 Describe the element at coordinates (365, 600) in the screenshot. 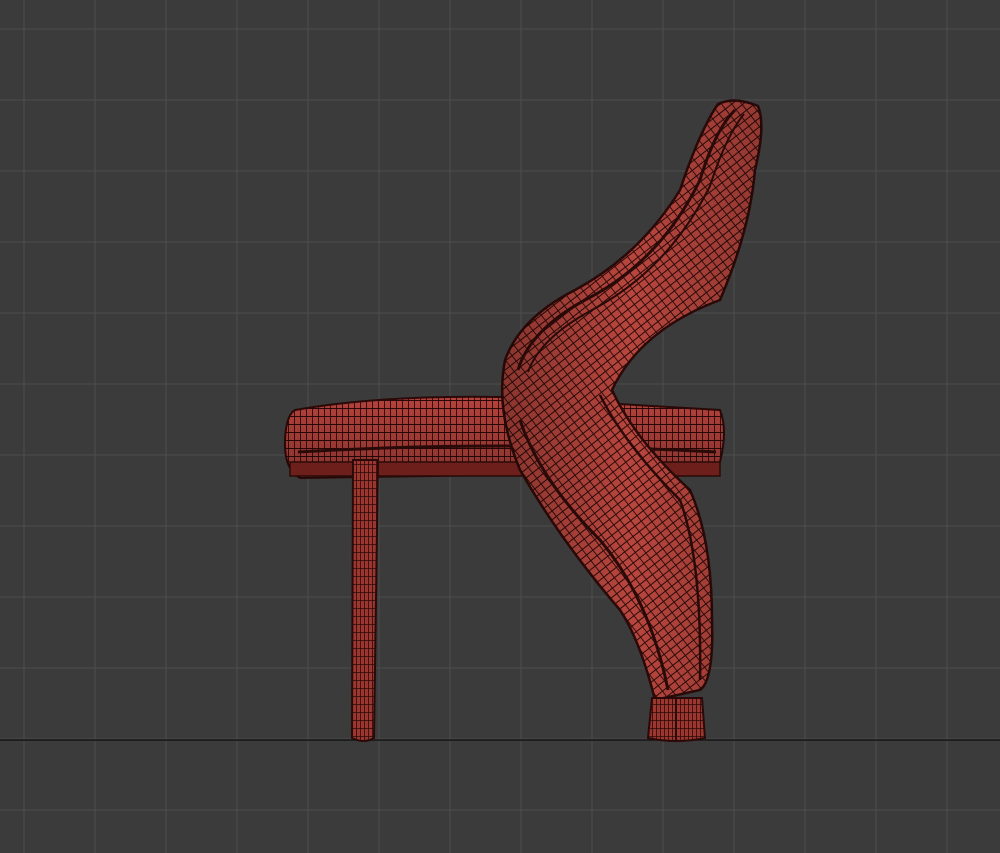

I see `chair-front-leg` at that location.